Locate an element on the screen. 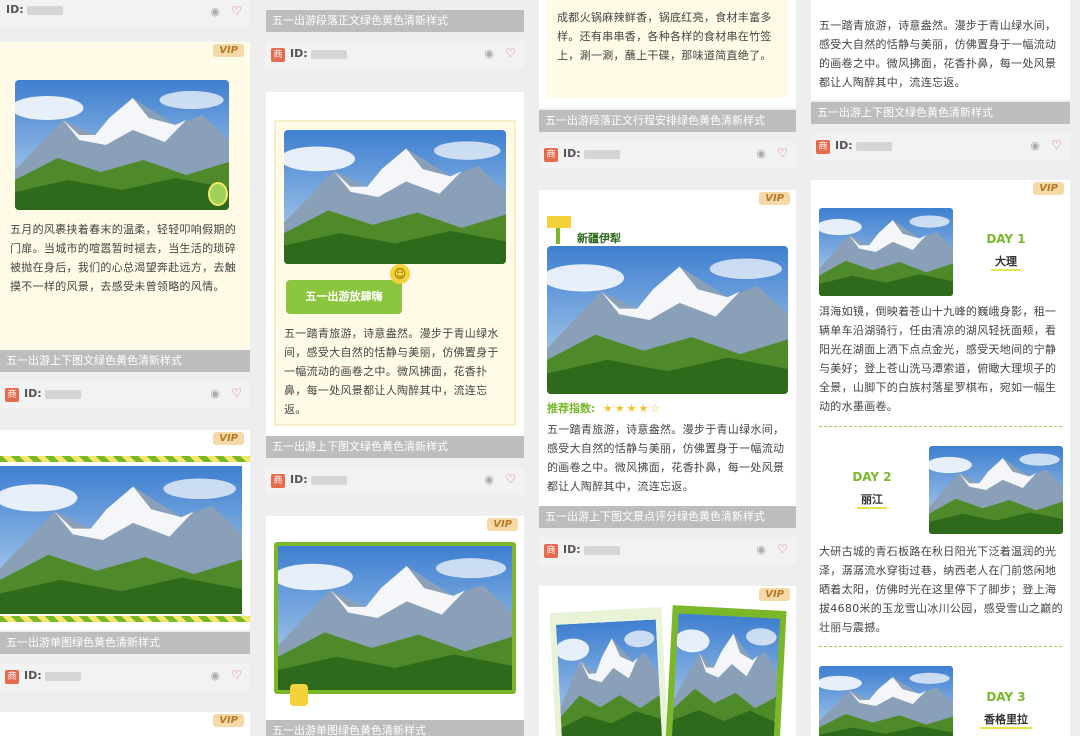  city-label: 丽江 is located at coordinates (872, 500).